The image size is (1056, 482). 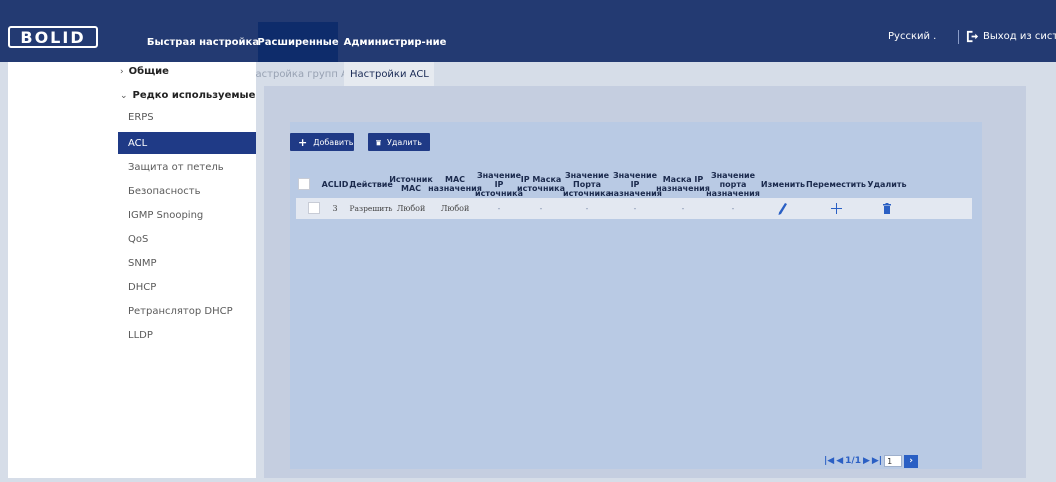 I want to click on col-action: Действие, so click(x=371, y=184).